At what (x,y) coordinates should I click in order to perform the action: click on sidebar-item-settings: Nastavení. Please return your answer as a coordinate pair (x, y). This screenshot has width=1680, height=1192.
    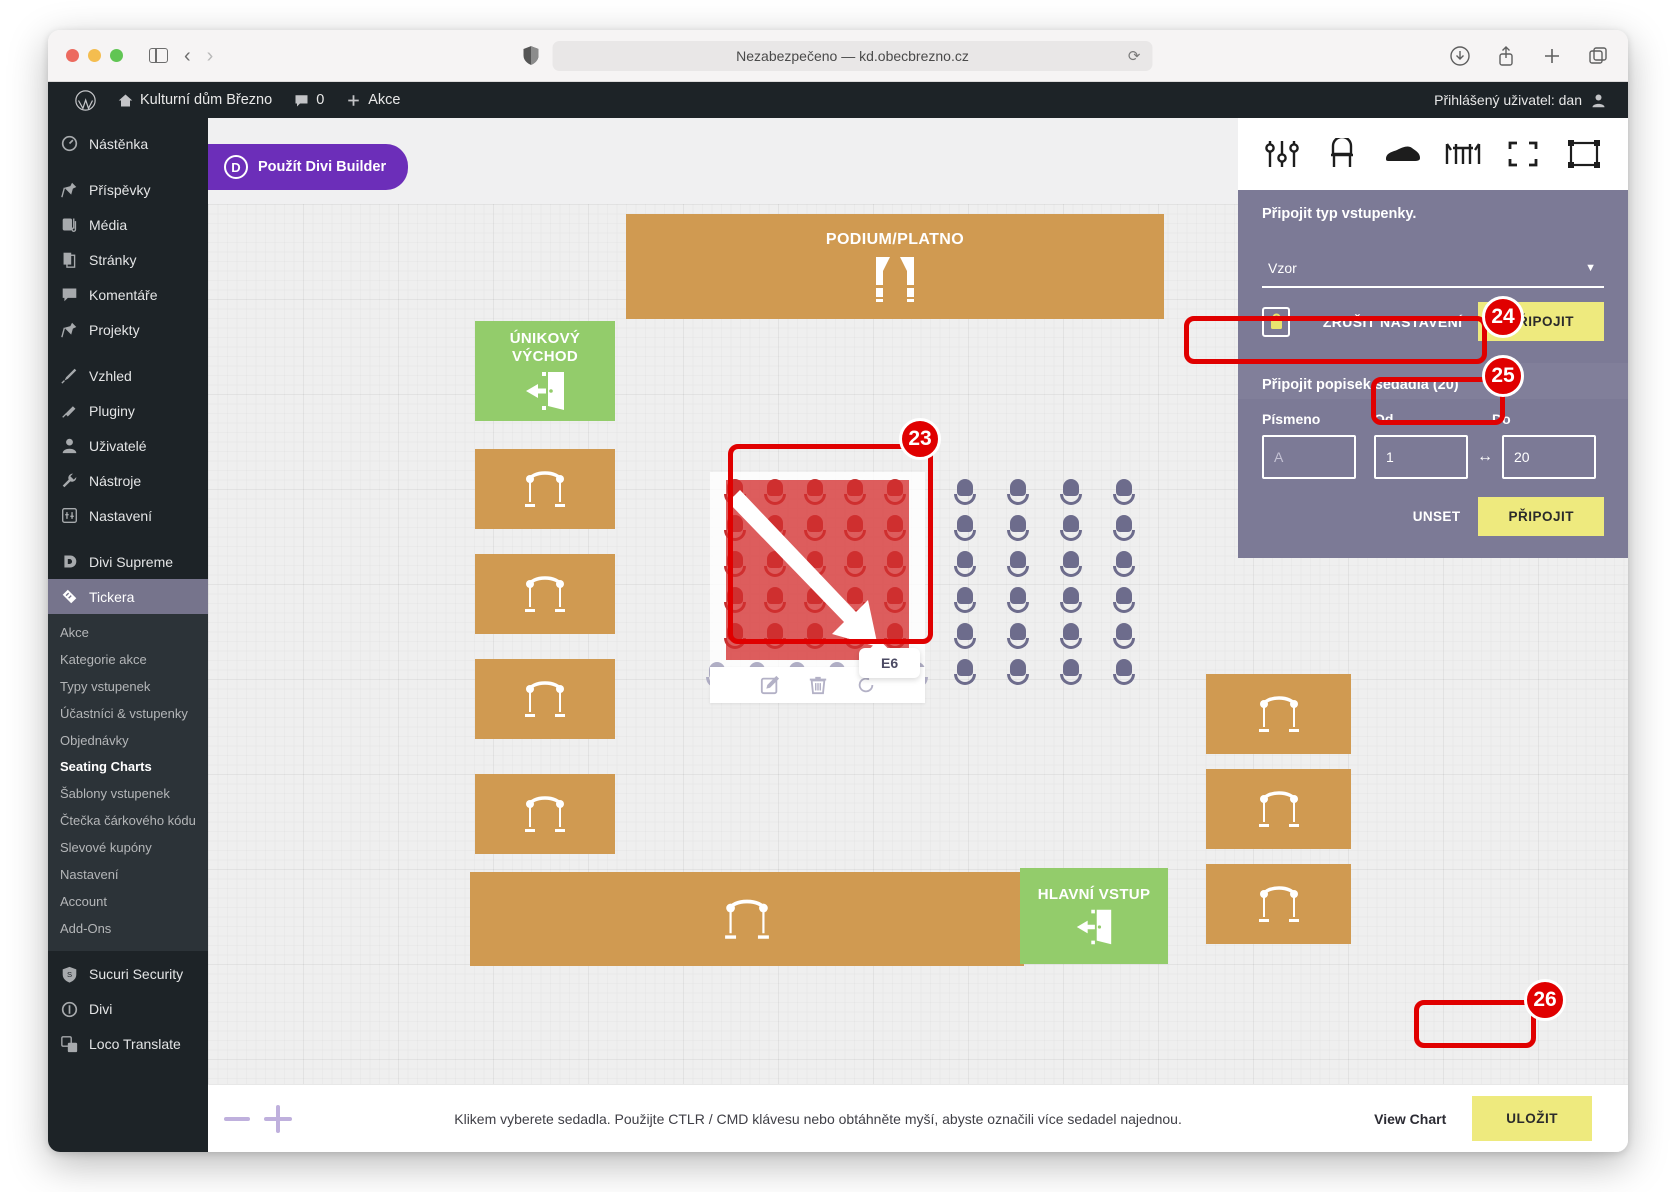
    Looking at the image, I should click on (128, 515).